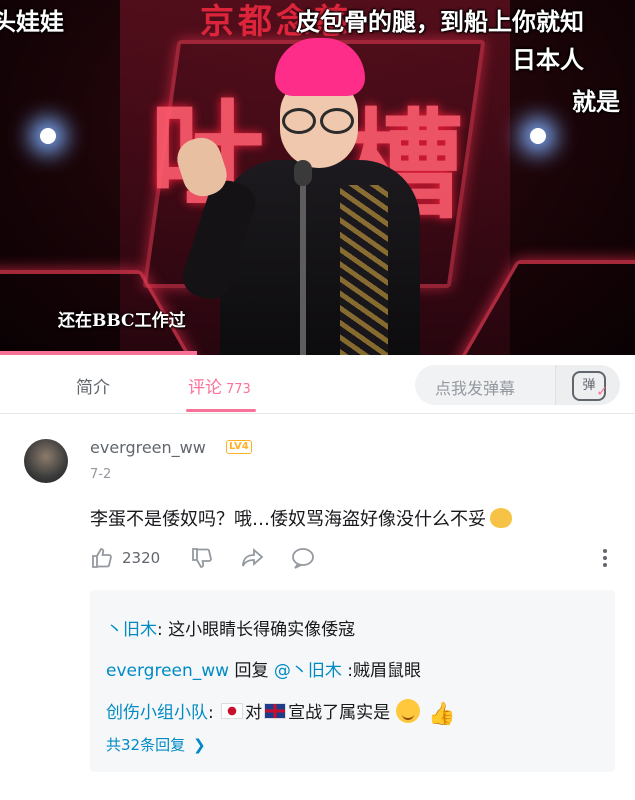  I want to click on tab-intro: 简介, so click(93, 385).